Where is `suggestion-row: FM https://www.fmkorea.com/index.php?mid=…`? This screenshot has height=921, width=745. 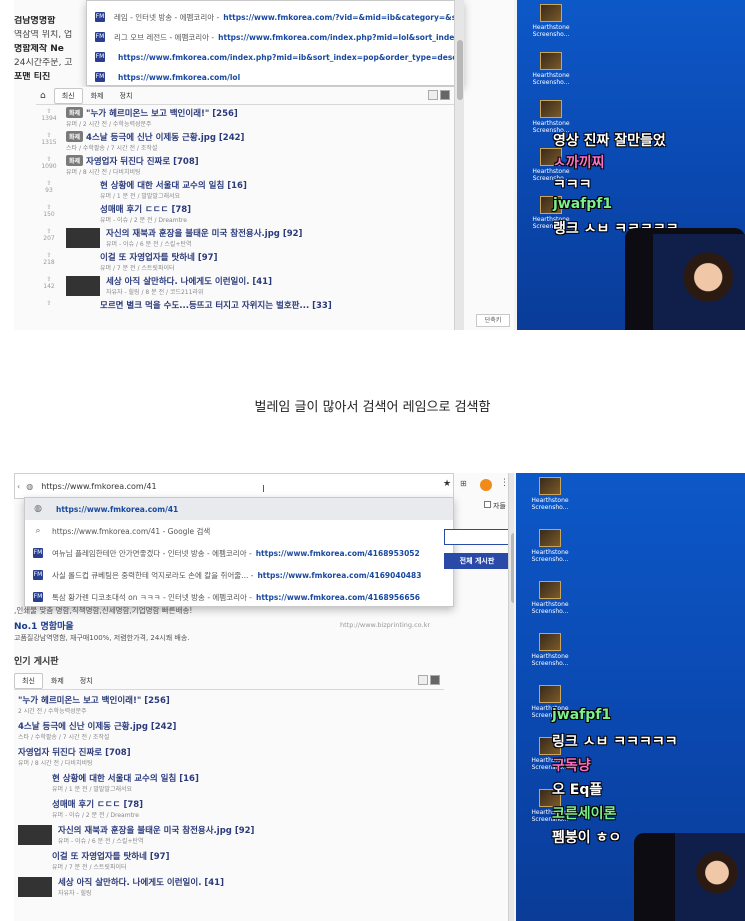 suggestion-row: FM https://www.fmkorea.com/index.php?mid=… is located at coordinates (275, 57).